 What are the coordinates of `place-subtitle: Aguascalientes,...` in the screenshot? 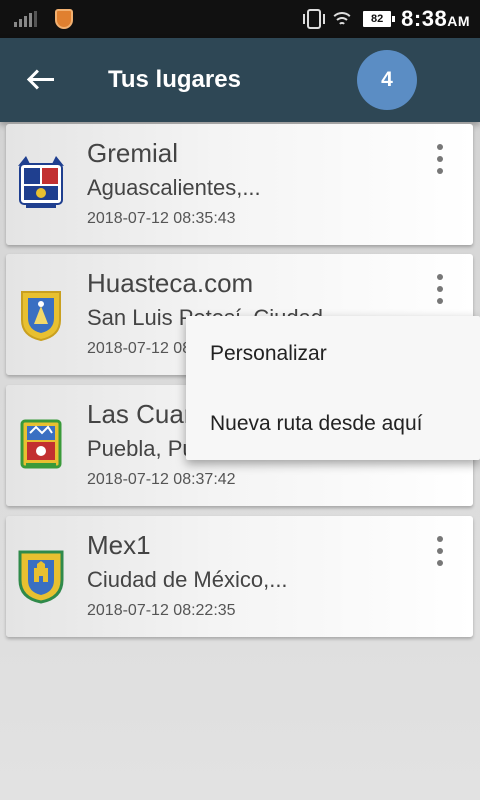 It's located at (174, 187).